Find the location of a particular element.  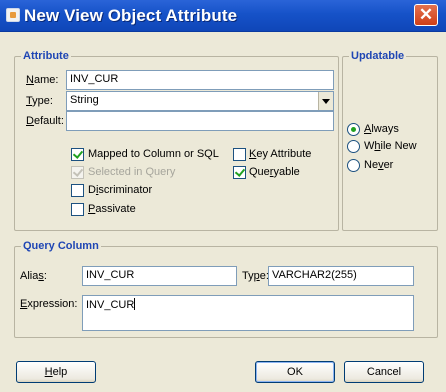

chevron-down-icon is located at coordinates (325, 101).